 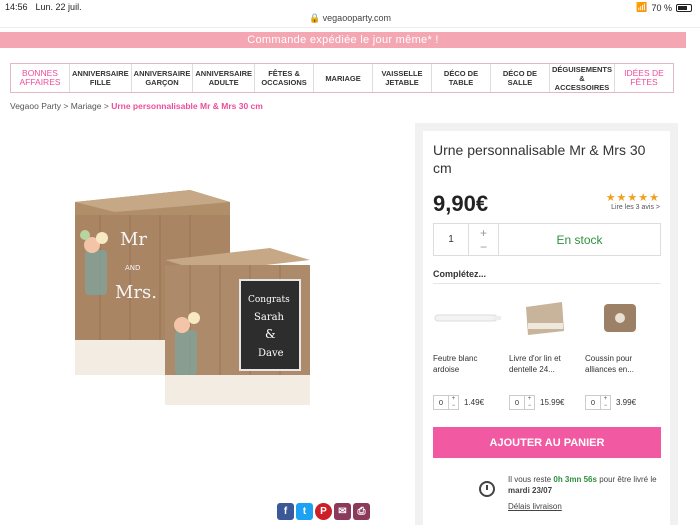 I want to click on addon-price: 1.49€, so click(x=474, y=402).